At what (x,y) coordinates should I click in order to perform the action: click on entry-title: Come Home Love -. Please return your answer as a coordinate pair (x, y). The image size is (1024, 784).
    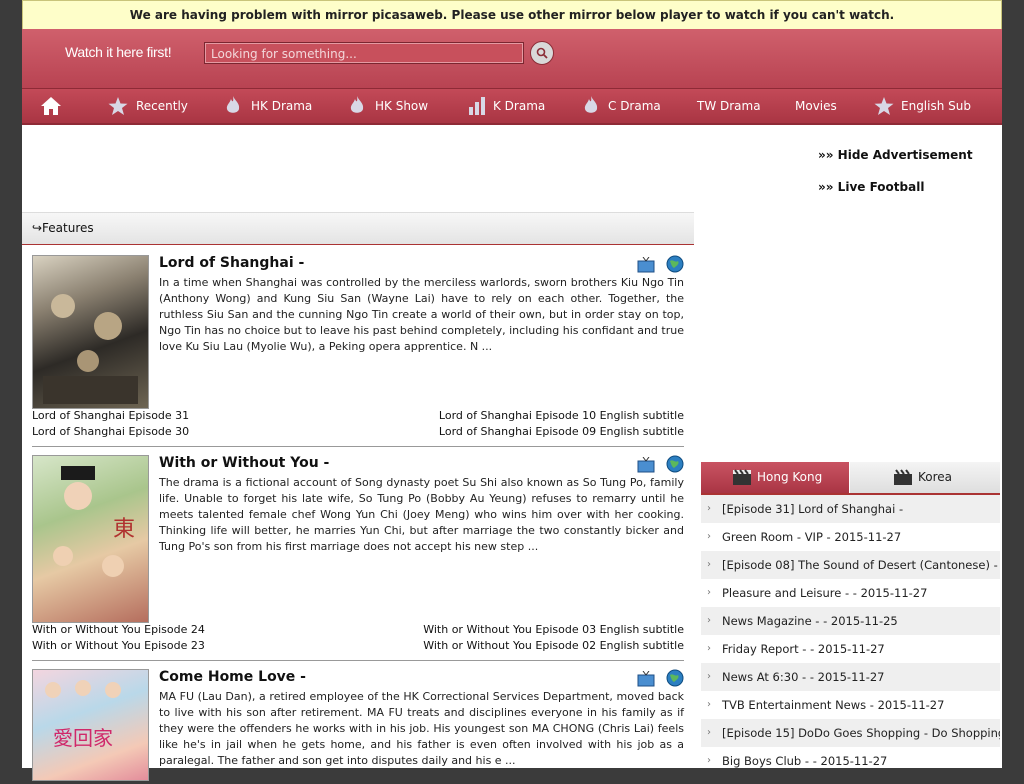
    Looking at the image, I should click on (232, 677).